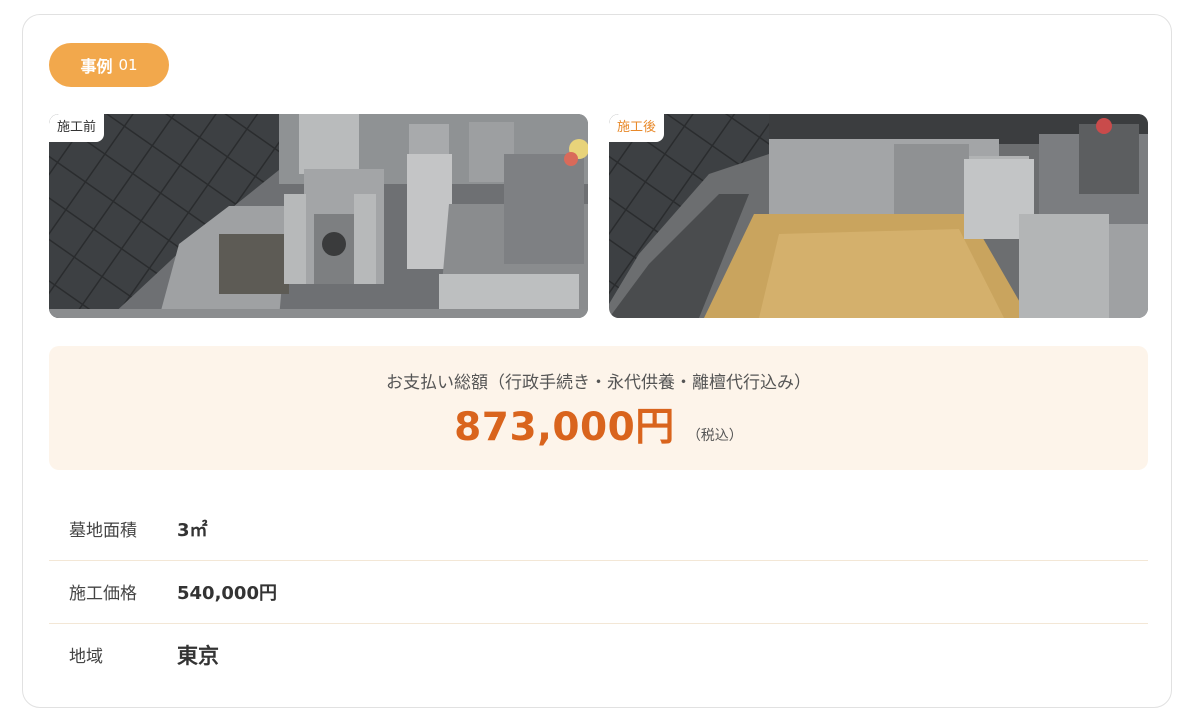 Image resolution: width=1200 pixels, height=727 pixels. I want to click on before-photo: 施工前, so click(318, 216).